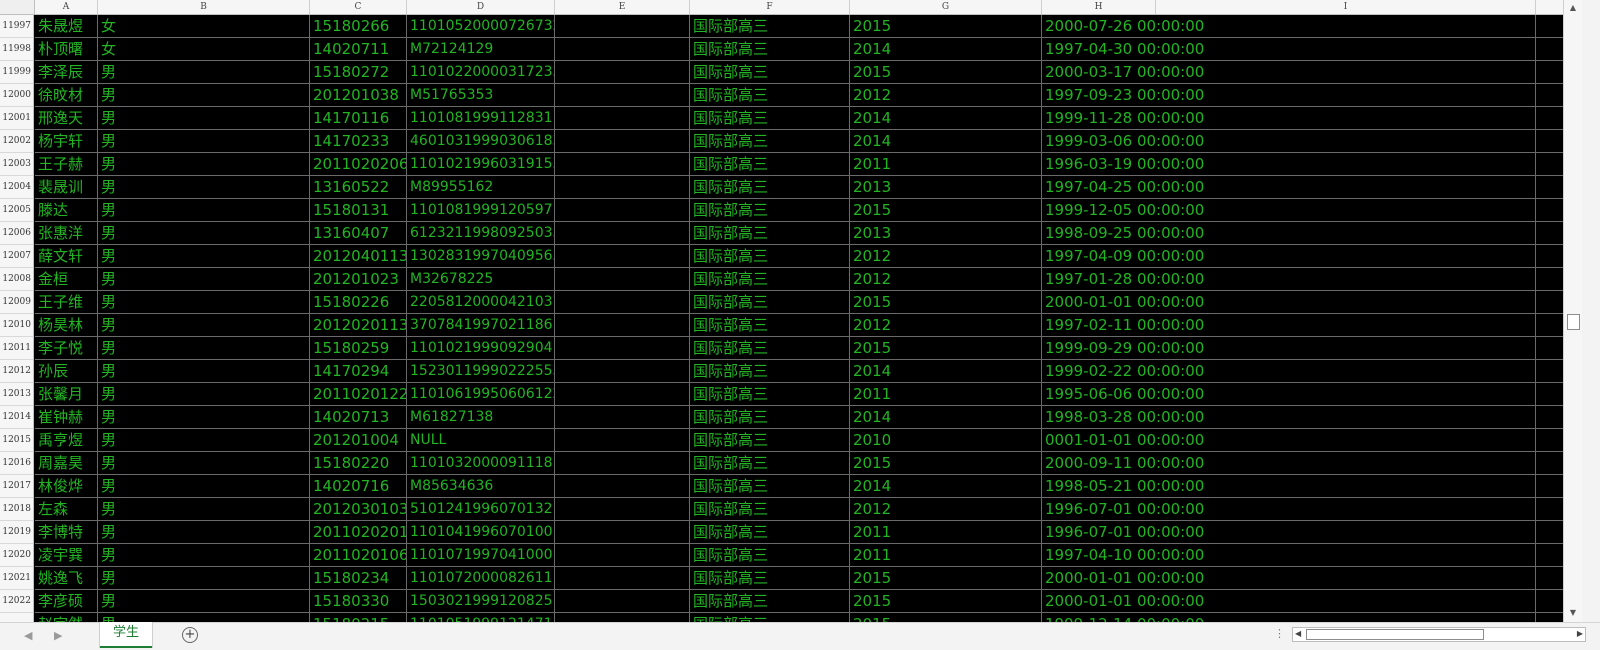  I want to click on column-header-d: D, so click(481, 7).